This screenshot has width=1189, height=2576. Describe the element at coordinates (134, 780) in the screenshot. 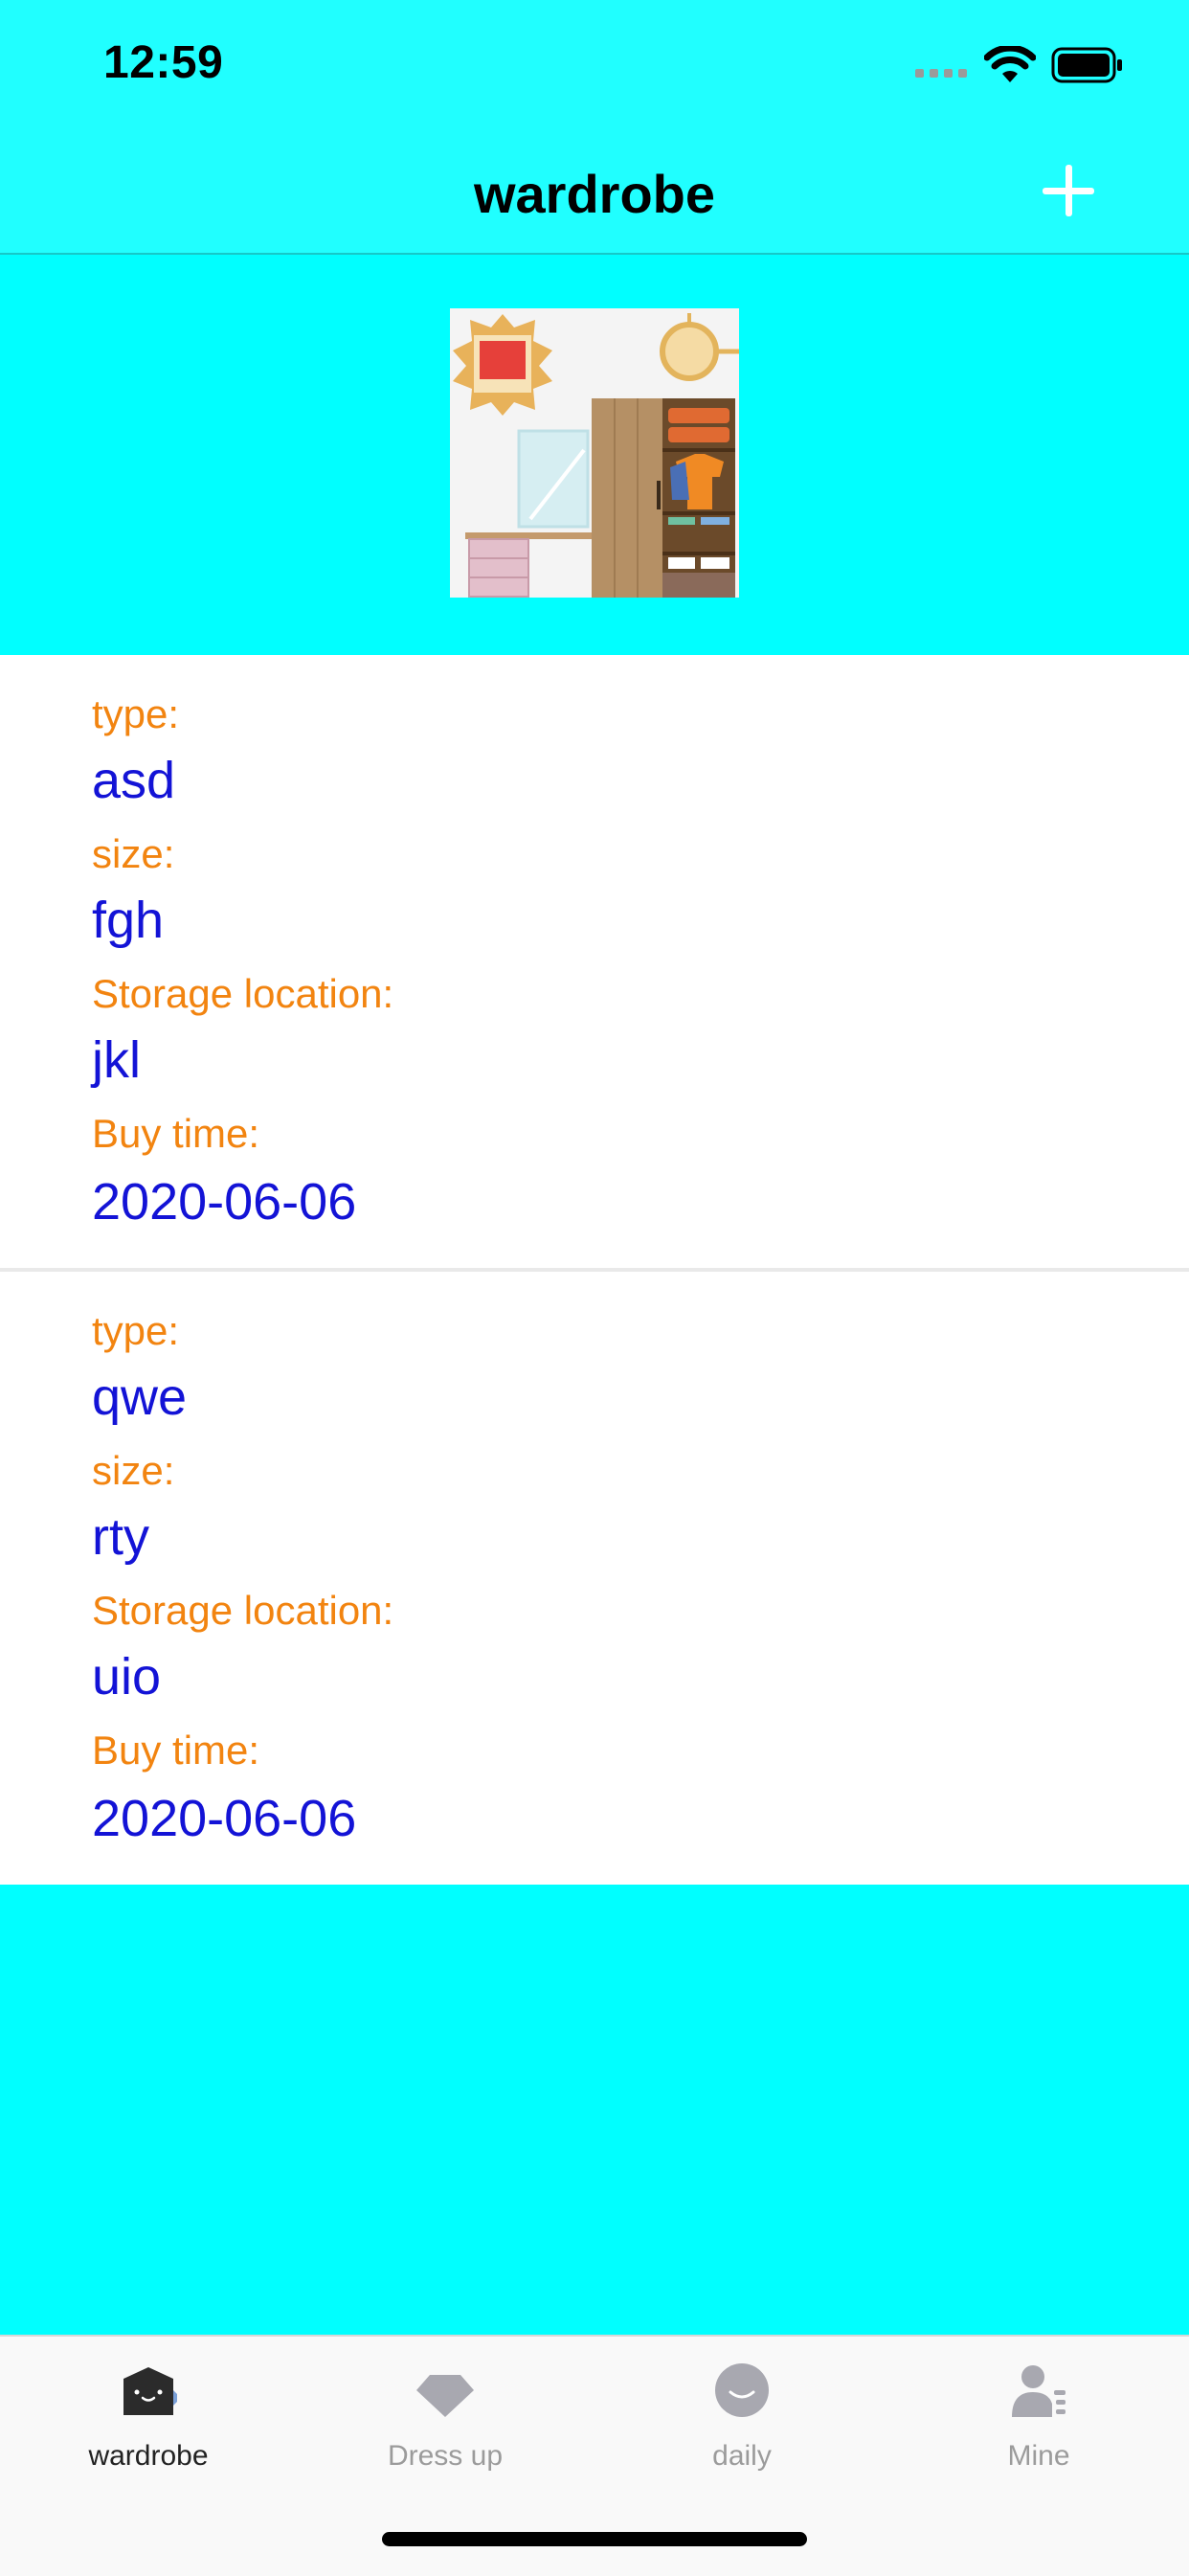

I see `type-value: asd` at that location.